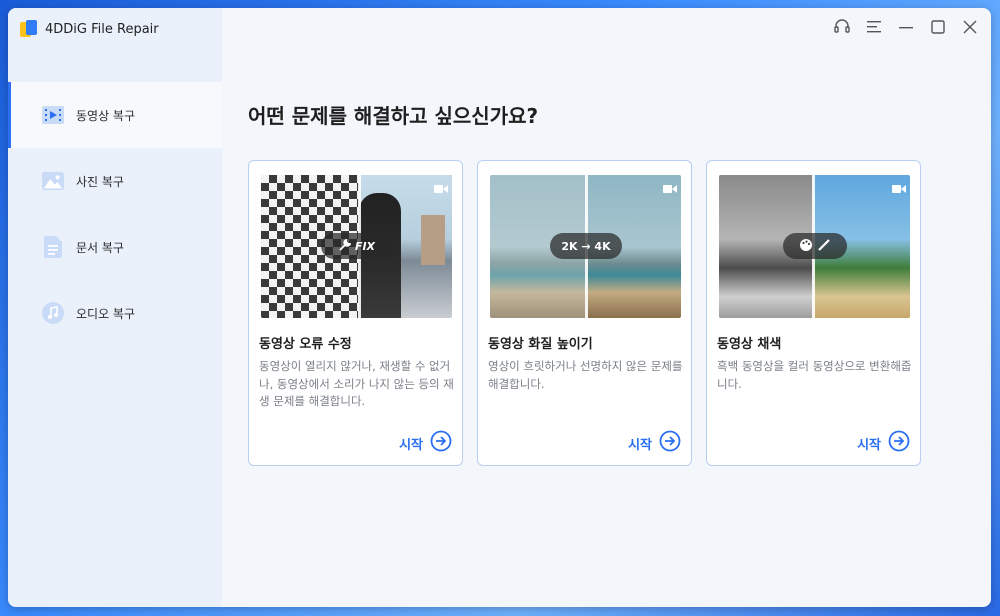 This screenshot has width=1000, height=616. I want to click on sidebar-item-label: 동영상 복구, so click(106, 115).